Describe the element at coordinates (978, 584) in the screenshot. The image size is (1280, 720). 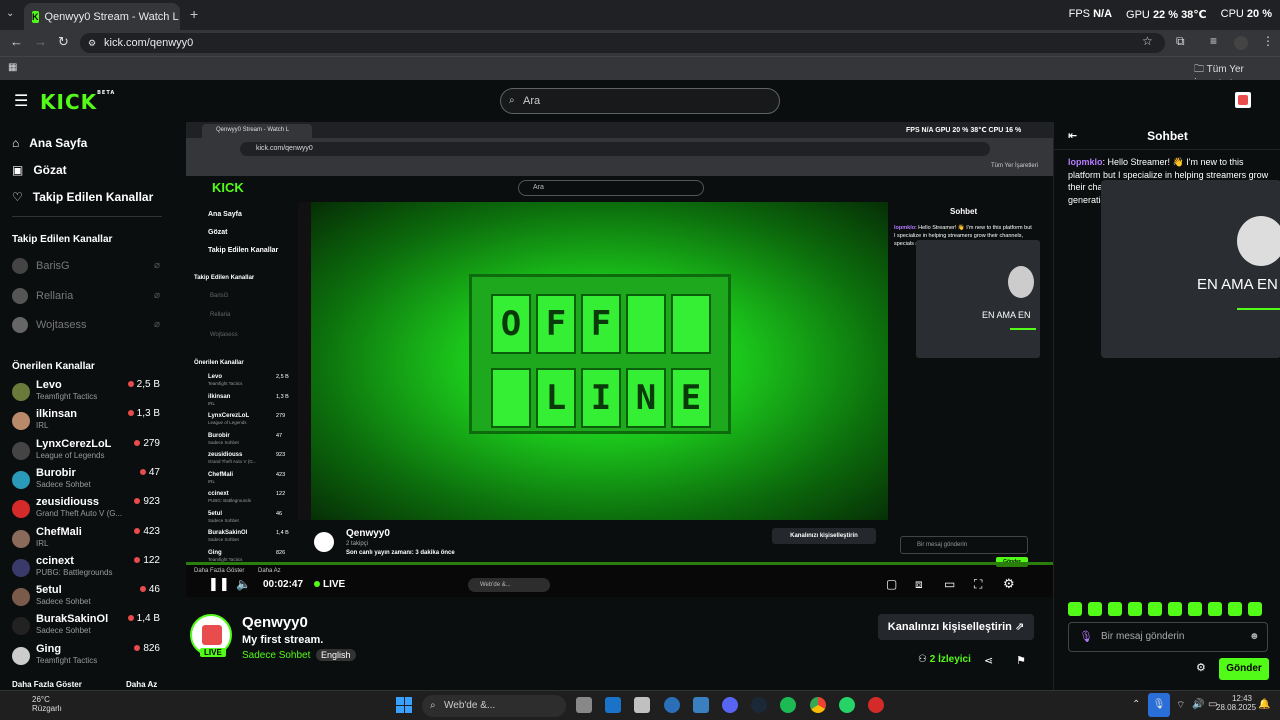
I see `fullscreen-icon: ⛶` at that location.